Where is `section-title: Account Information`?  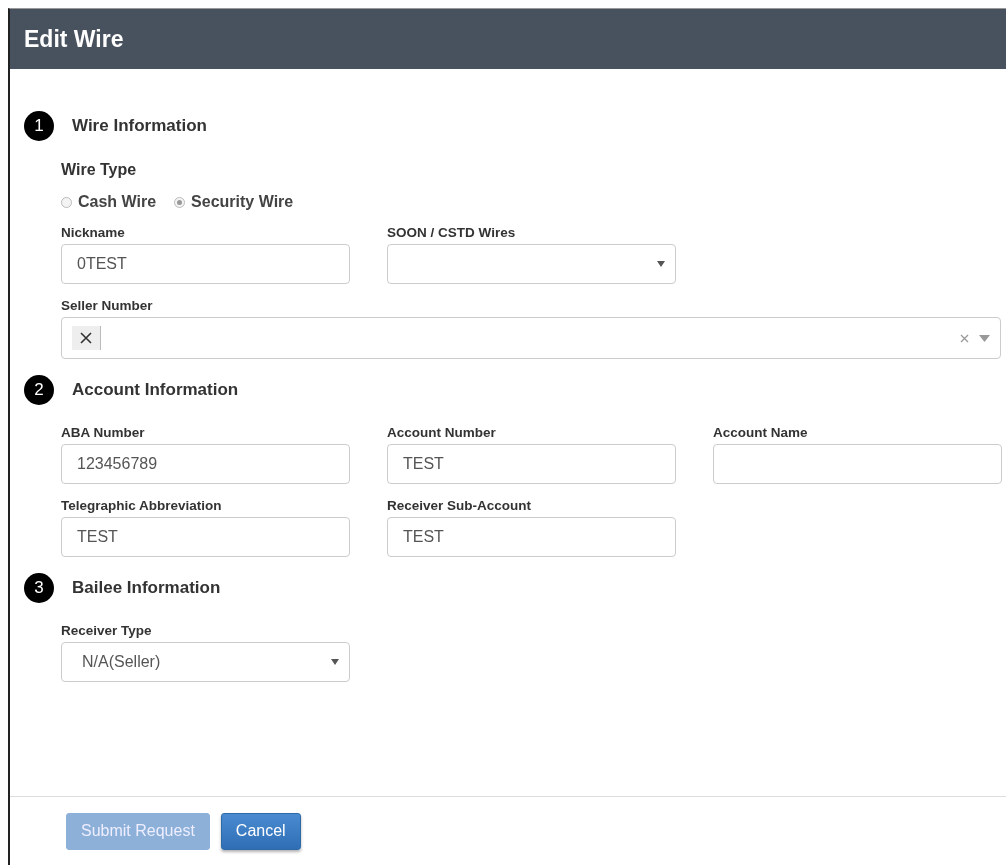 section-title: Account Information is located at coordinates (155, 390).